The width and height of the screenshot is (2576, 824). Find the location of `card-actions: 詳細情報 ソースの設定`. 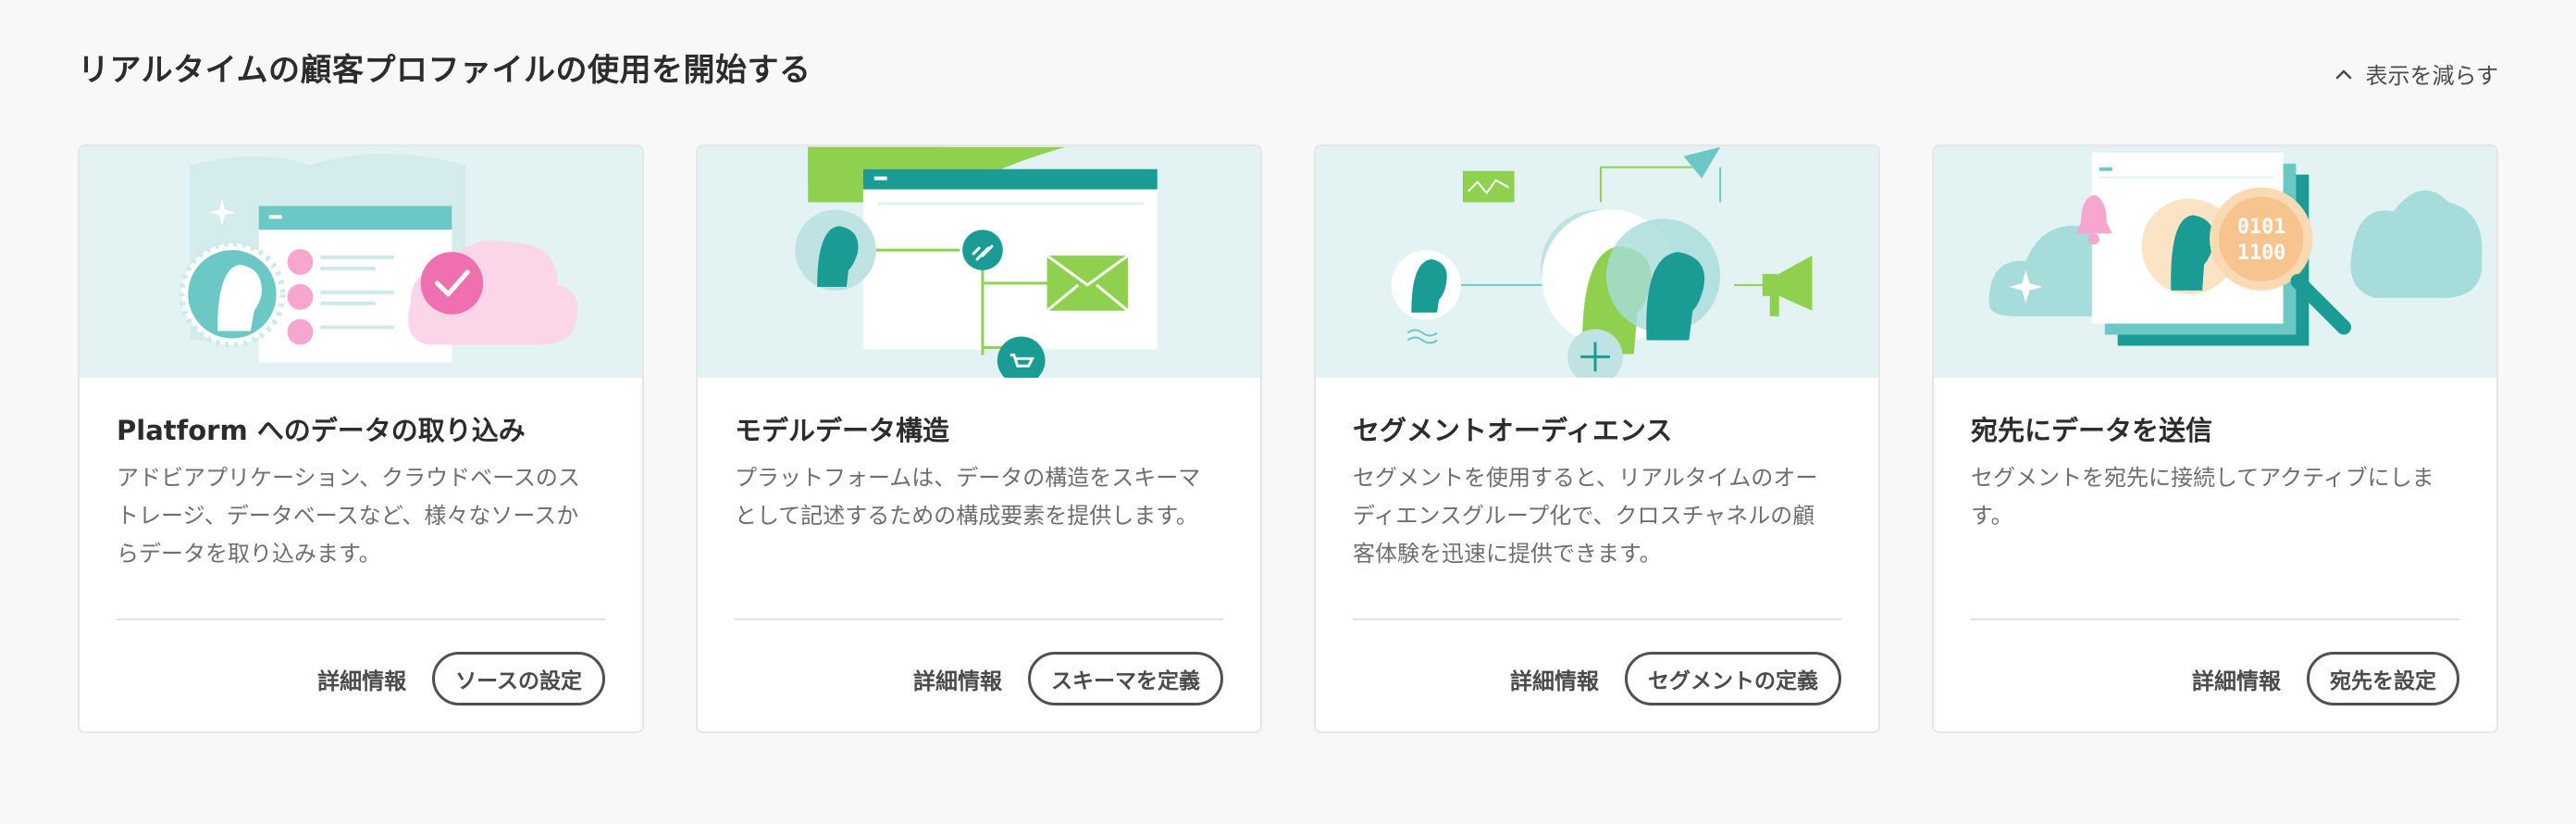

card-actions: 詳細情報 ソースの設定 is located at coordinates (461, 678).